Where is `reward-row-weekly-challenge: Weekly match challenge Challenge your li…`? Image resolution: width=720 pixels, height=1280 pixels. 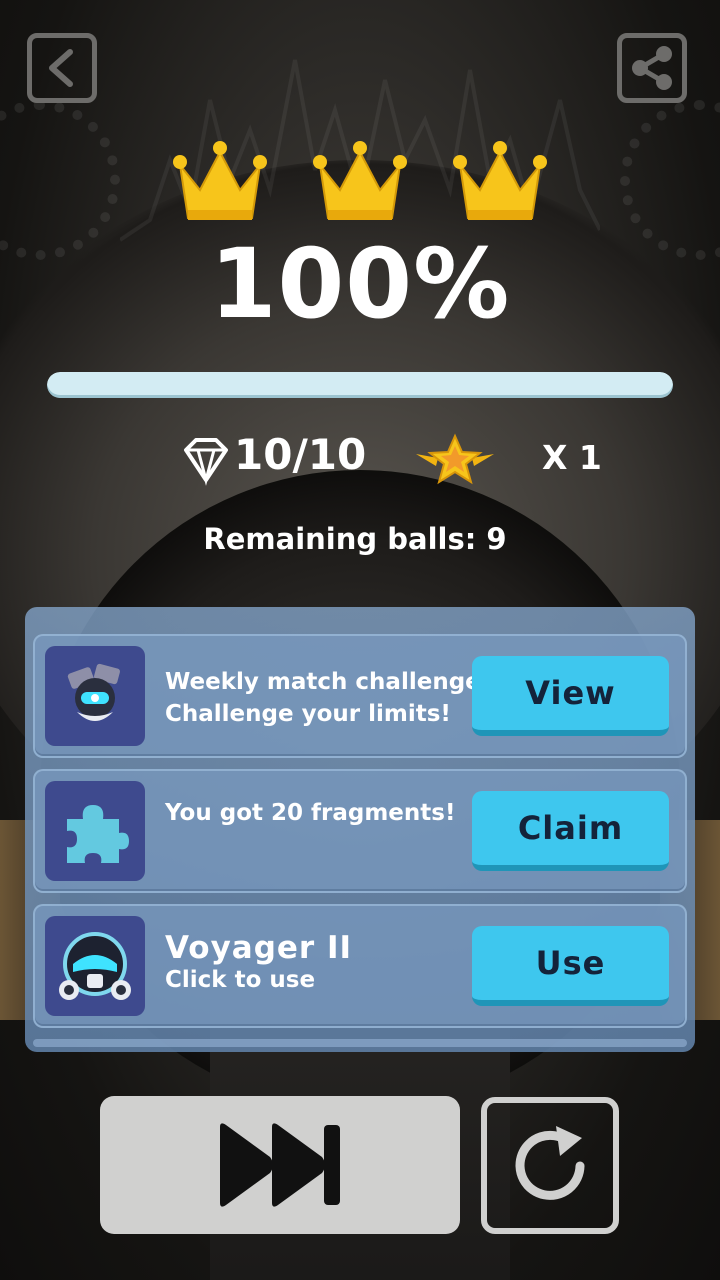
reward-row-weekly-challenge: Weekly match challenge Challenge your li… is located at coordinates (360, 696).